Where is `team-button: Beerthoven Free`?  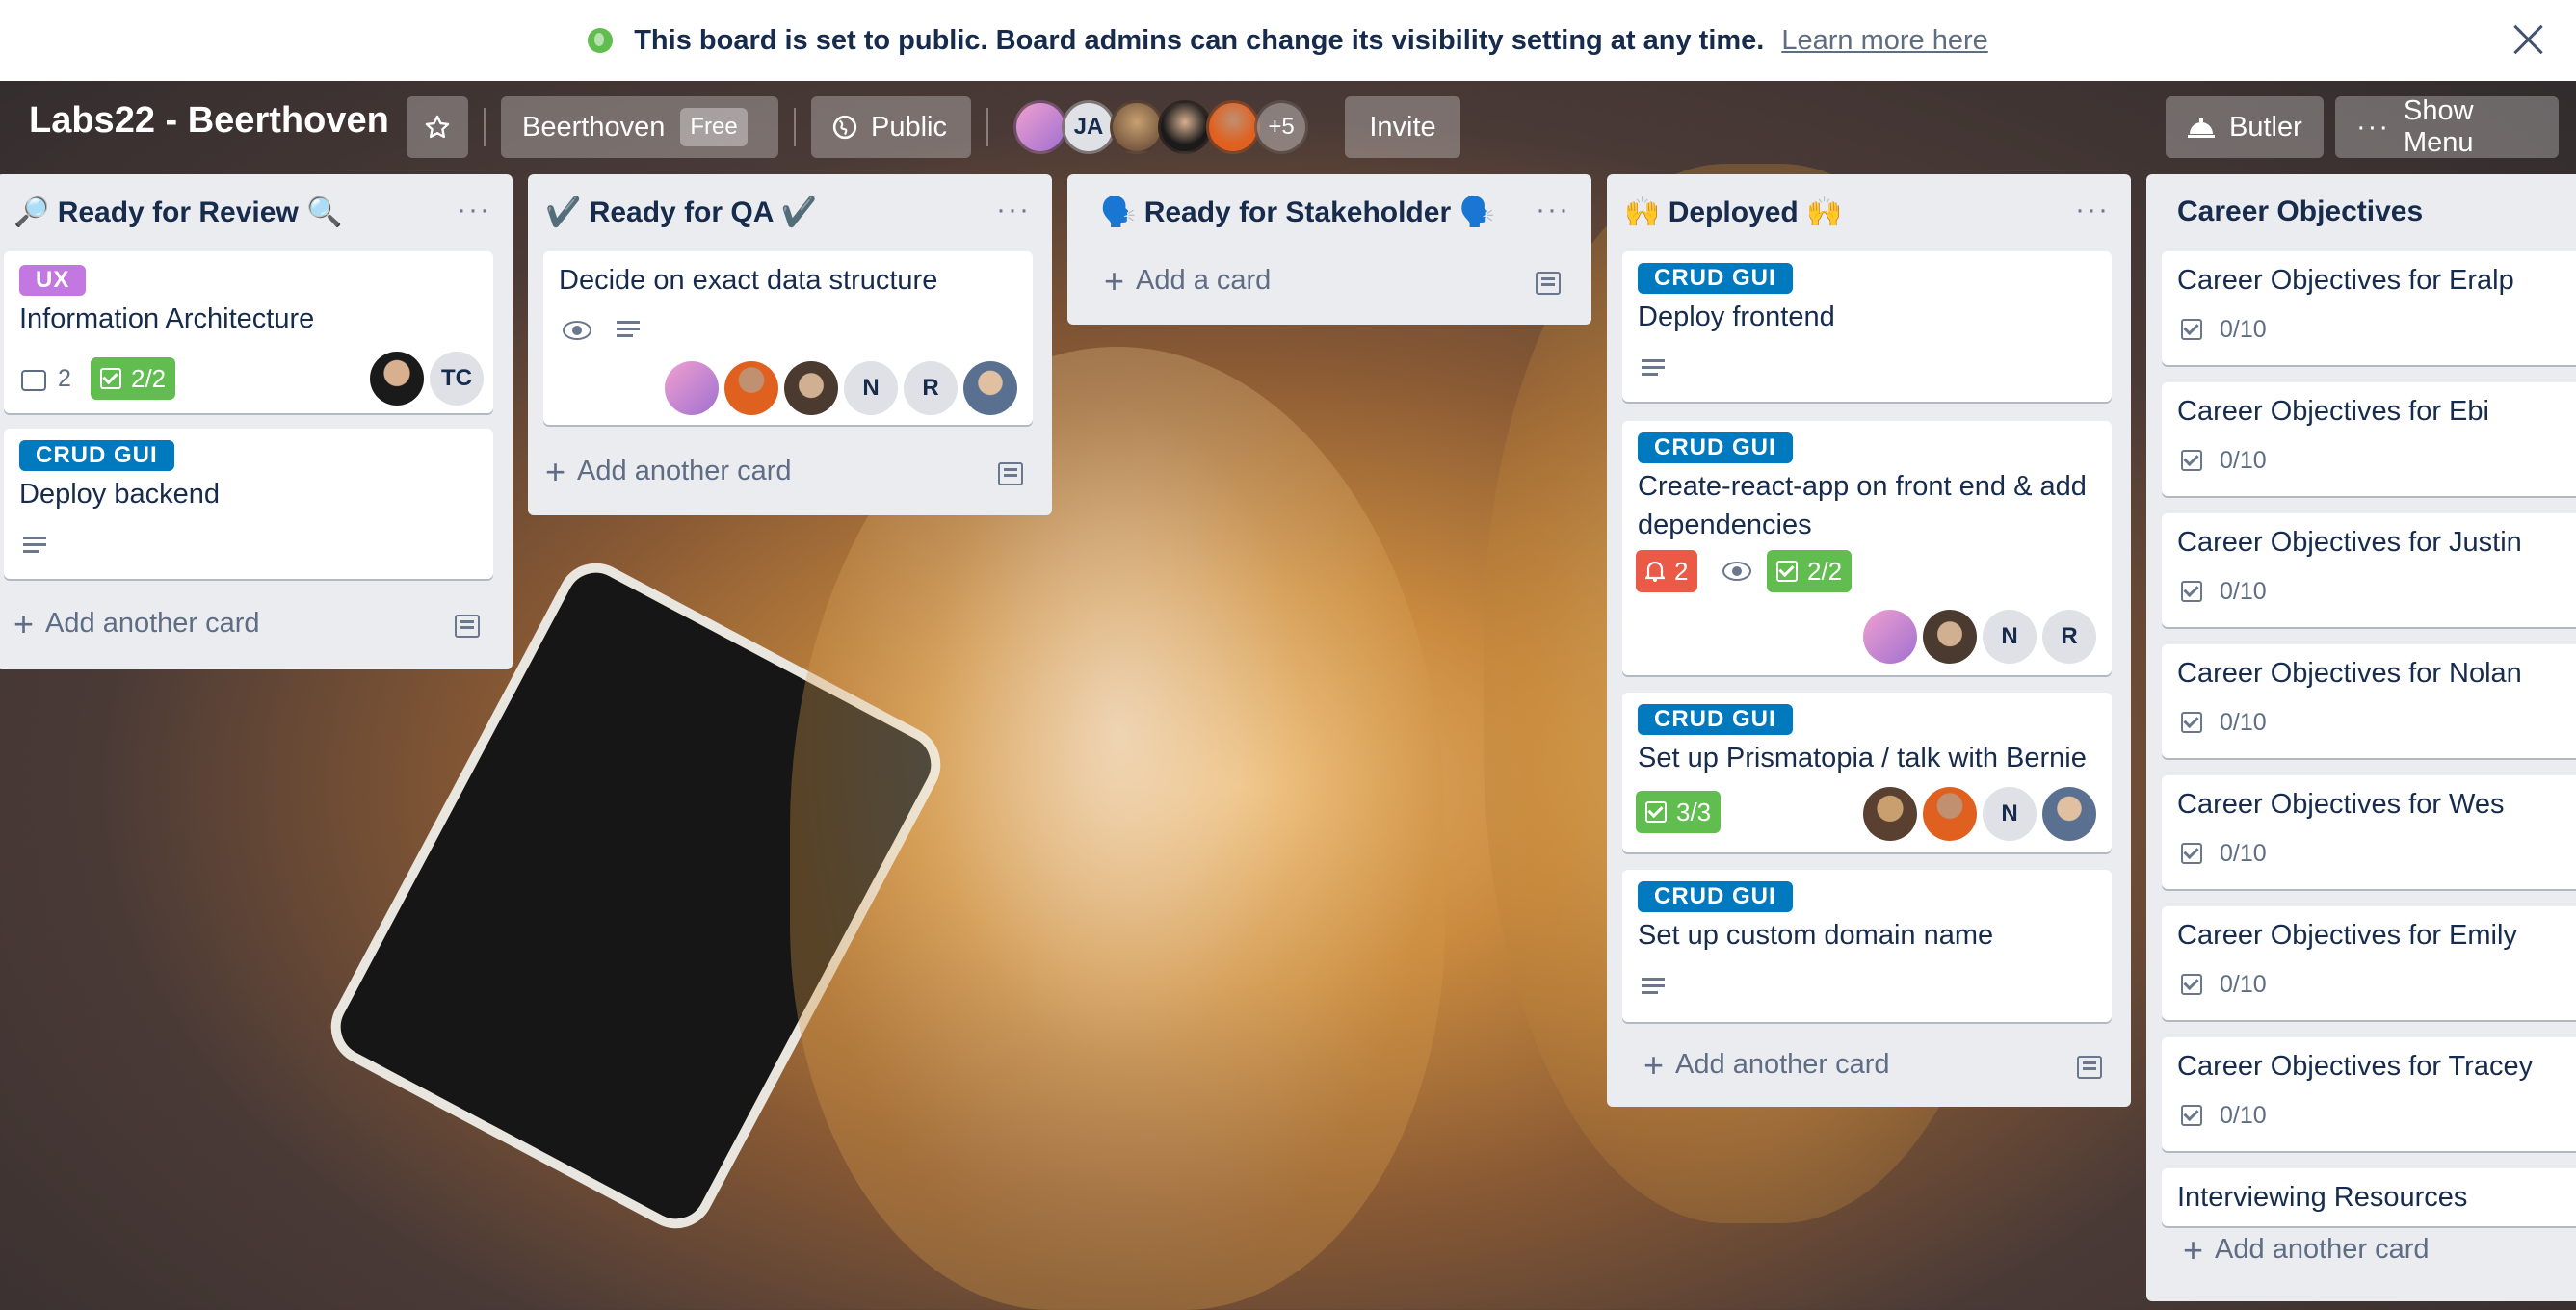 team-button: Beerthoven Free is located at coordinates (639, 127).